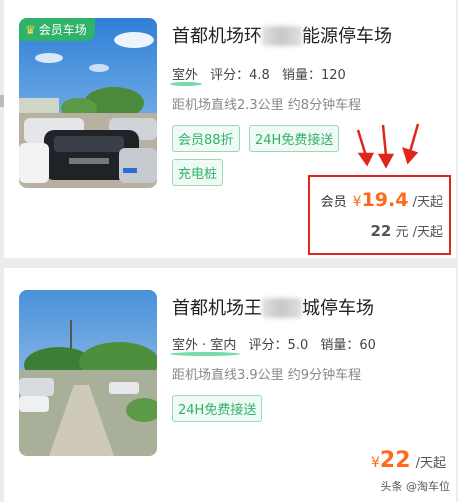  I want to click on distance-info: 距机场直线2.3公里 约8分钟车程, so click(267, 105).